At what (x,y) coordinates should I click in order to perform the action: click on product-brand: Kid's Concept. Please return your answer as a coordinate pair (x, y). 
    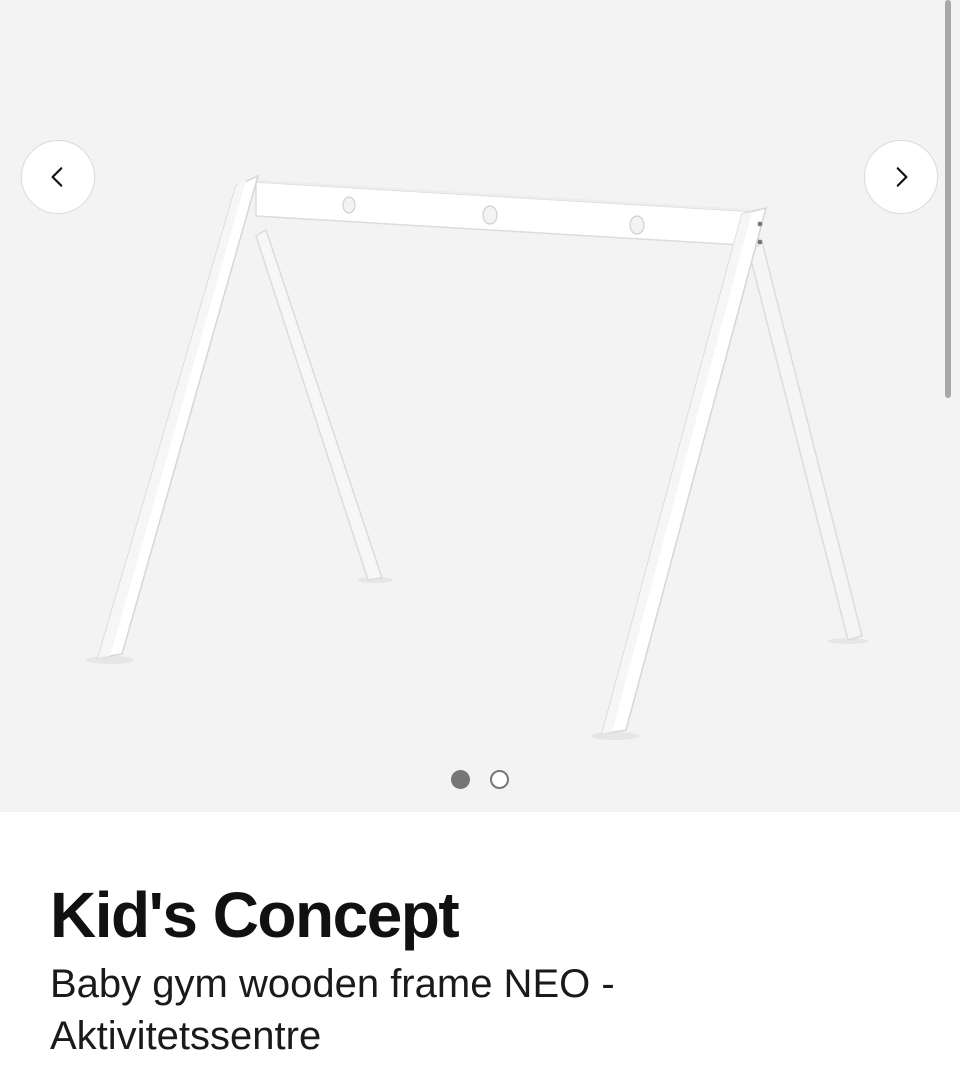
    Looking at the image, I should click on (490, 915).